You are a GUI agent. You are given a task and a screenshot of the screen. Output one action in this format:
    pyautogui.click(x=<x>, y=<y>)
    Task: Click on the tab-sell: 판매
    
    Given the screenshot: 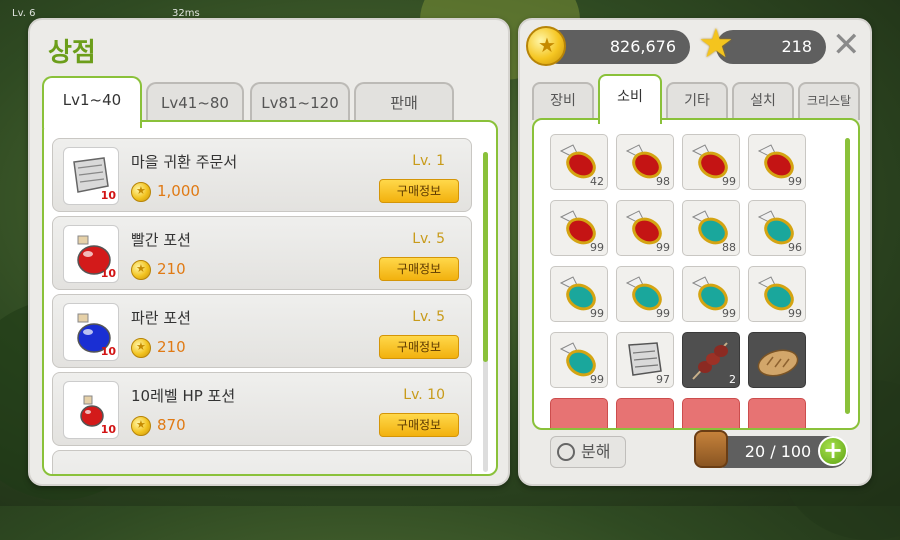 What is the action you would take?
    pyautogui.click(x=404, y=103)
    